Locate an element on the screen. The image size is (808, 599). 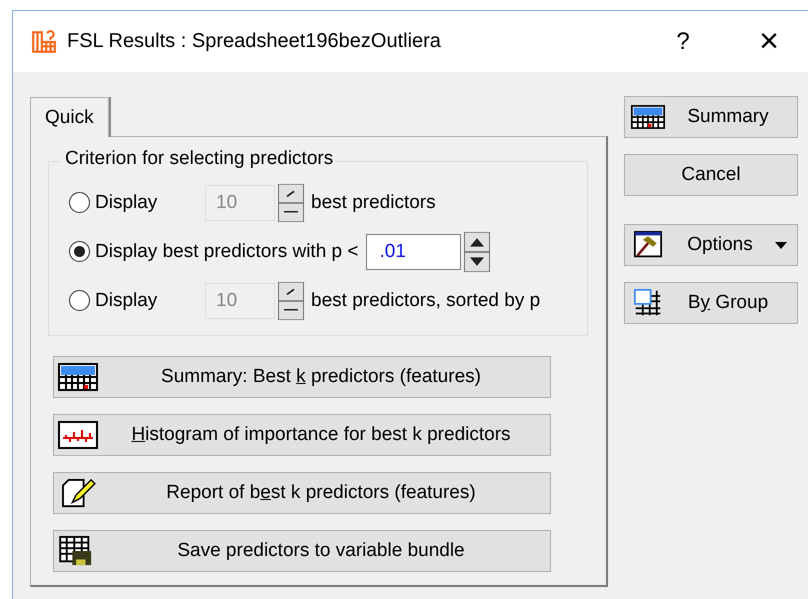
option-suffix: best predictors, sorted by p is located at coordinates (425, 301).